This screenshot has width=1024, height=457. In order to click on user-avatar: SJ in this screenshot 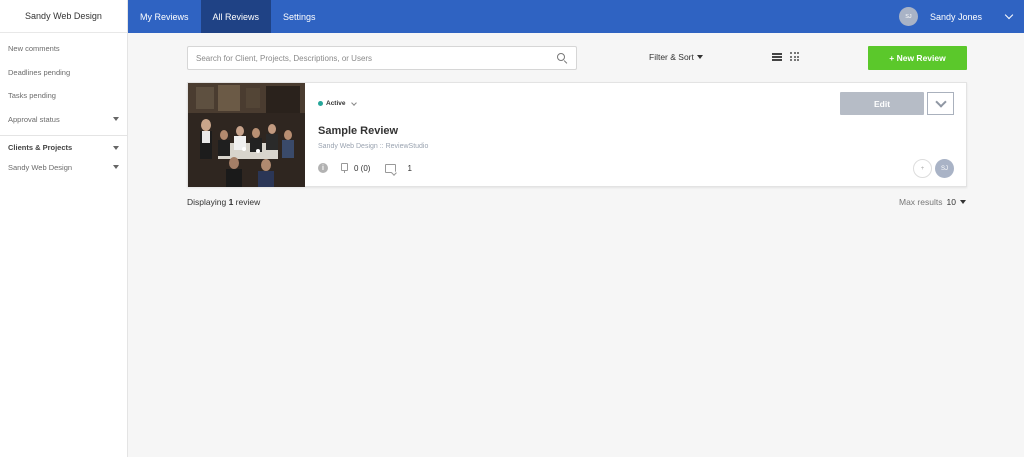, I will do `click(908, 16)`.